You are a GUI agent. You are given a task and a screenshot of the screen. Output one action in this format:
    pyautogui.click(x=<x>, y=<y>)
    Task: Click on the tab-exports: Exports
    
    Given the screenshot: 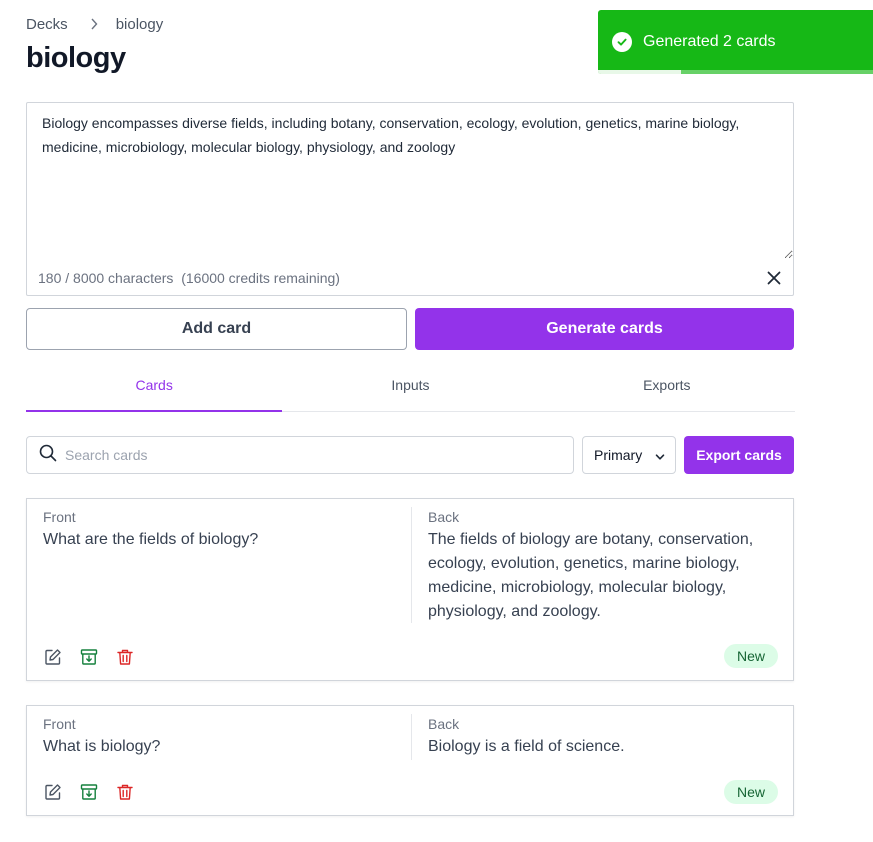 What is the action you would take?
    pyautogui.click(x=667, y=388)
    